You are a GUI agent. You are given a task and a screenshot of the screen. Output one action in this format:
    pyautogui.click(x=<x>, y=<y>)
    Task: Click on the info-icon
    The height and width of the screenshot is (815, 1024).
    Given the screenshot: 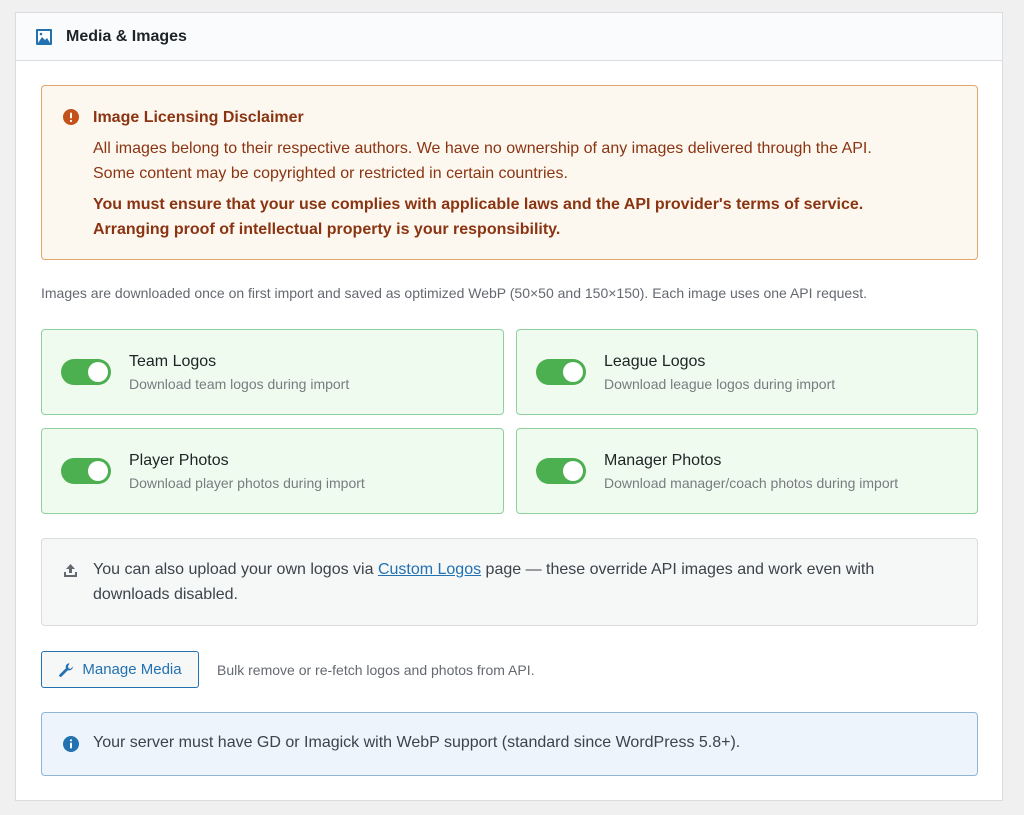 What is the action you would take?
    pyautogui.click(x=71, y=744)
    